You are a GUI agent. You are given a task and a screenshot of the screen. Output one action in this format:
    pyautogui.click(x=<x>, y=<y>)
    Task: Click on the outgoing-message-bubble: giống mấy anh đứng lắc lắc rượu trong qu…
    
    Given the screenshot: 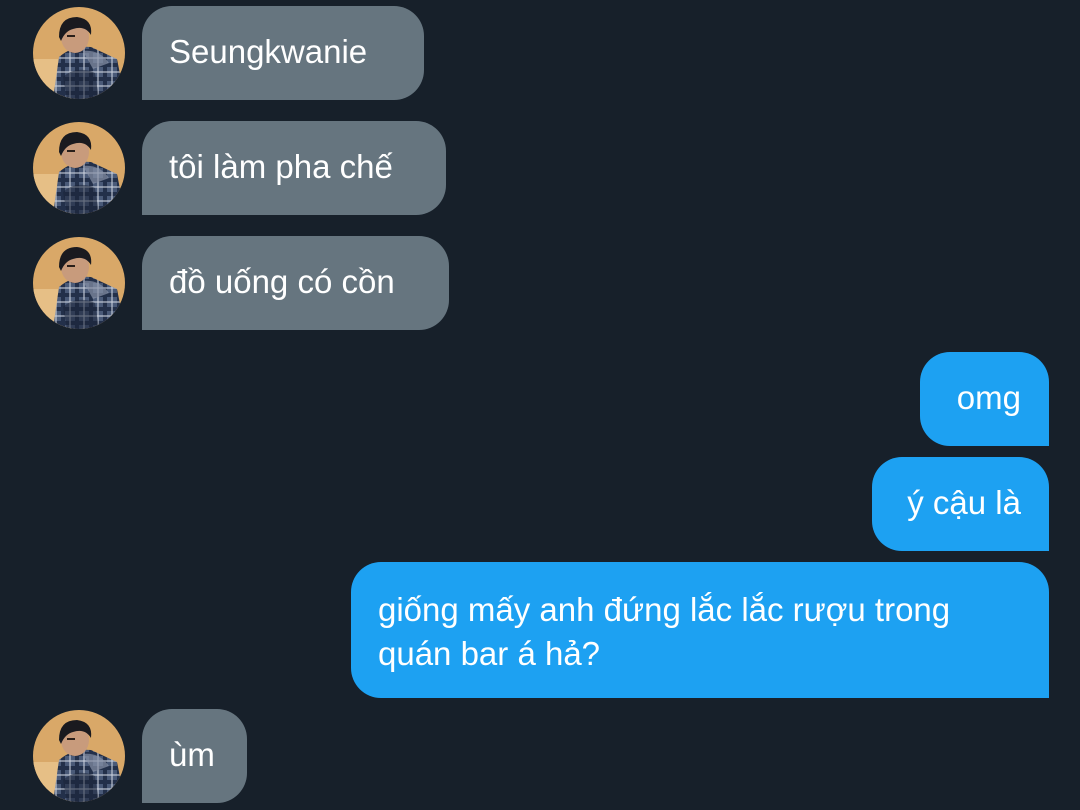 What is the action you would take?
    pyautogui.click(x=700, y=630)
    